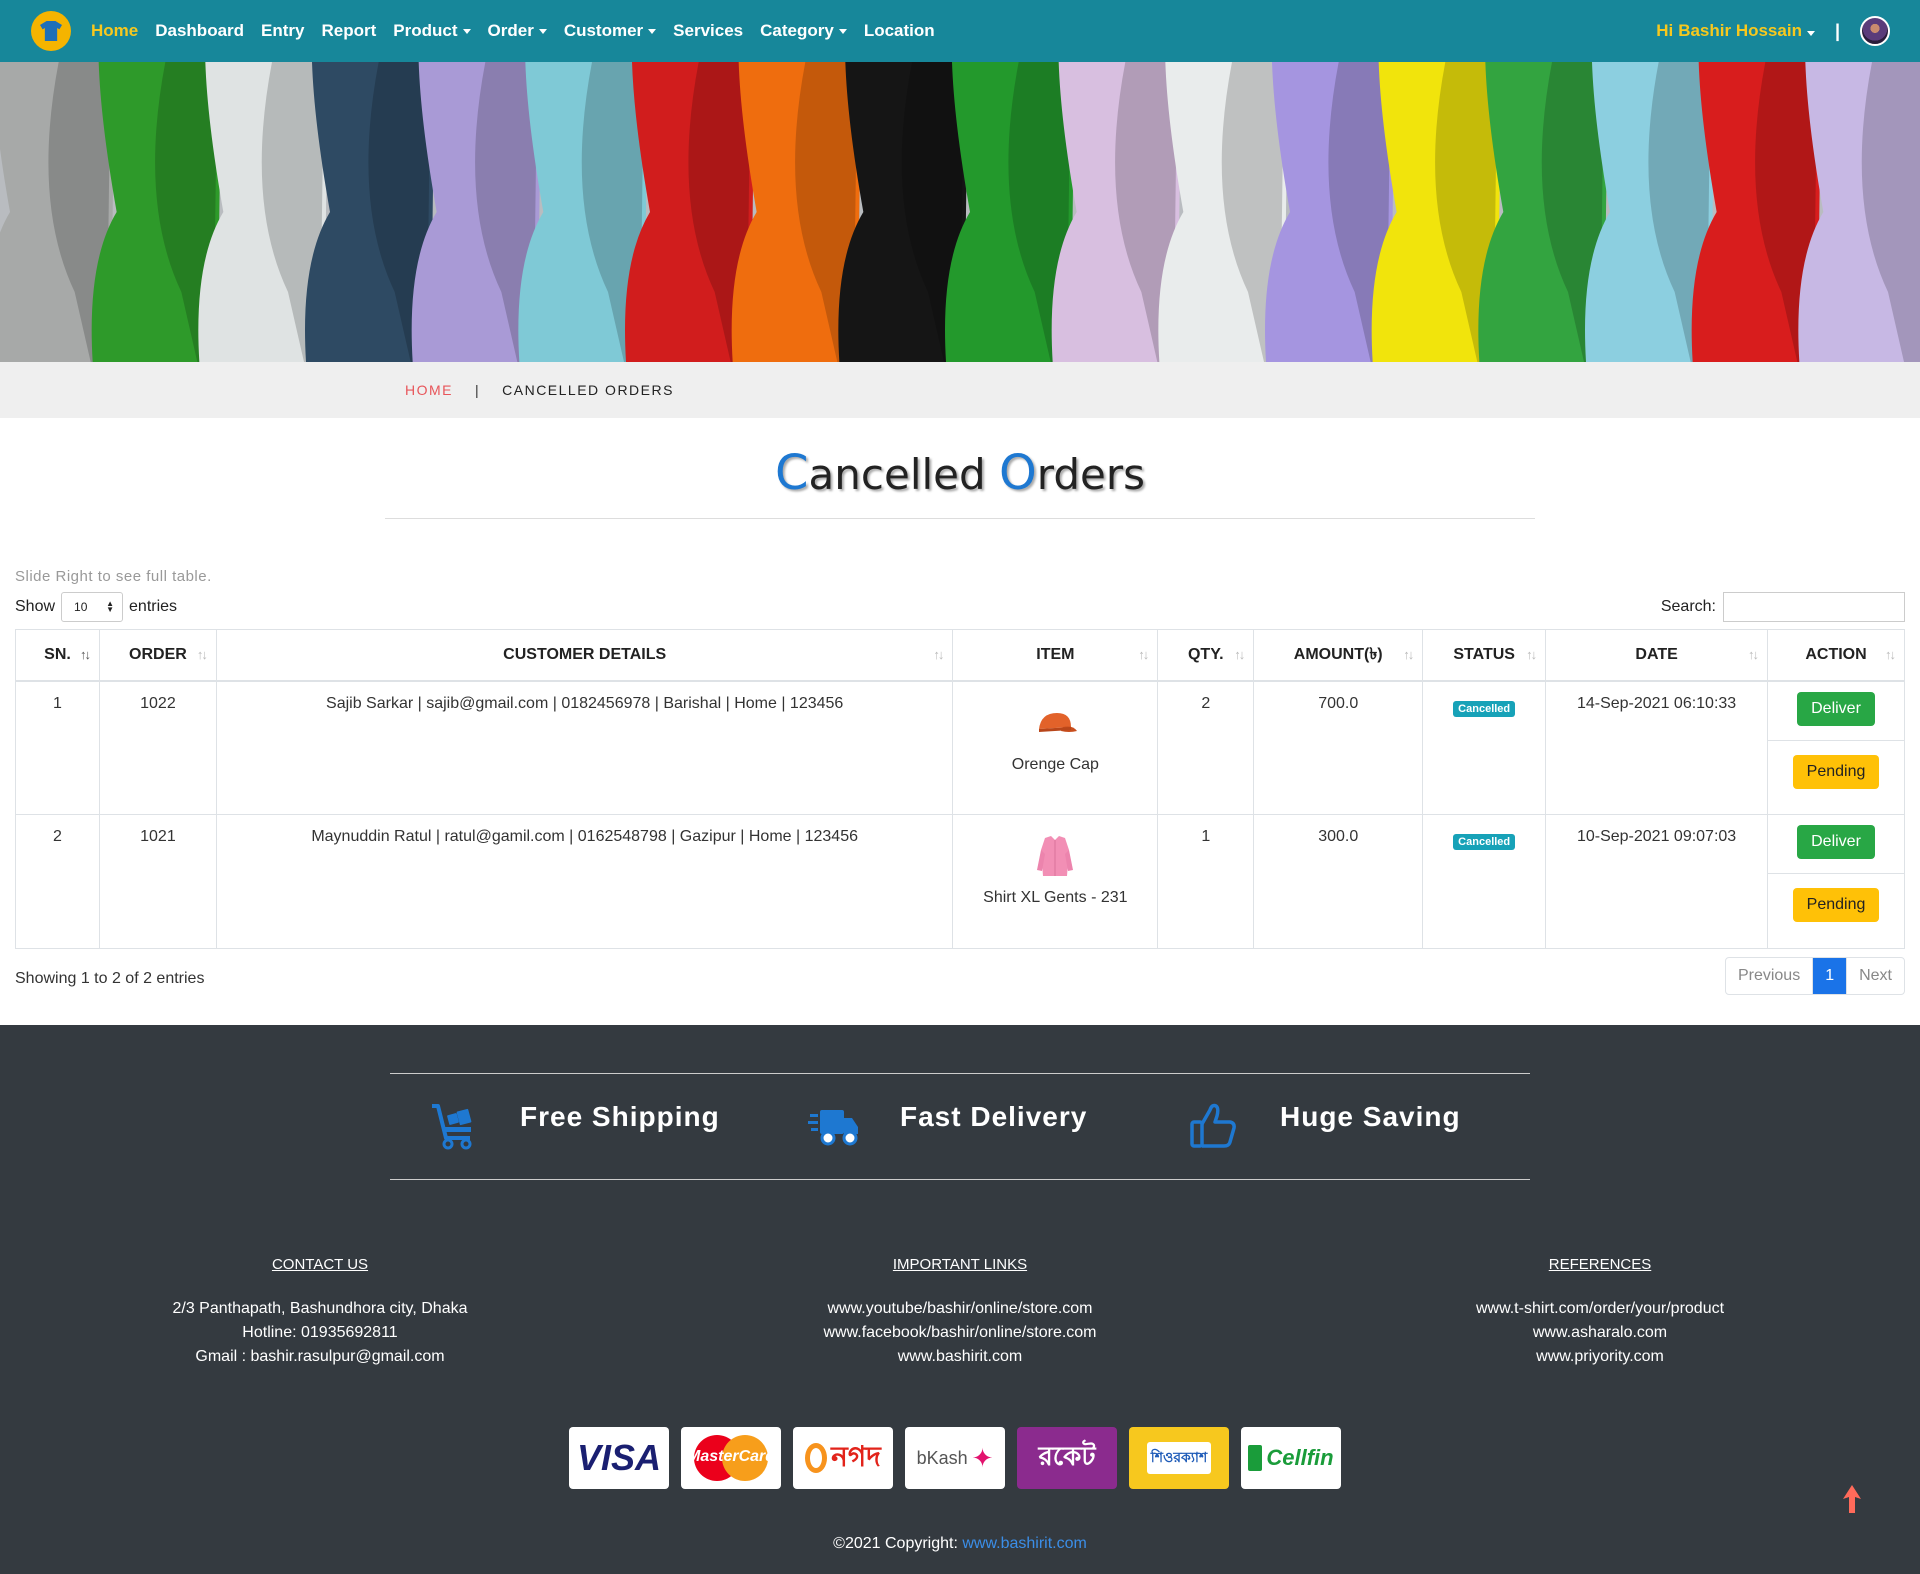  Describe the element at coordinates (429, 390) in the screenshot. I see `breadcrumb-home-link: HOME` at that location.